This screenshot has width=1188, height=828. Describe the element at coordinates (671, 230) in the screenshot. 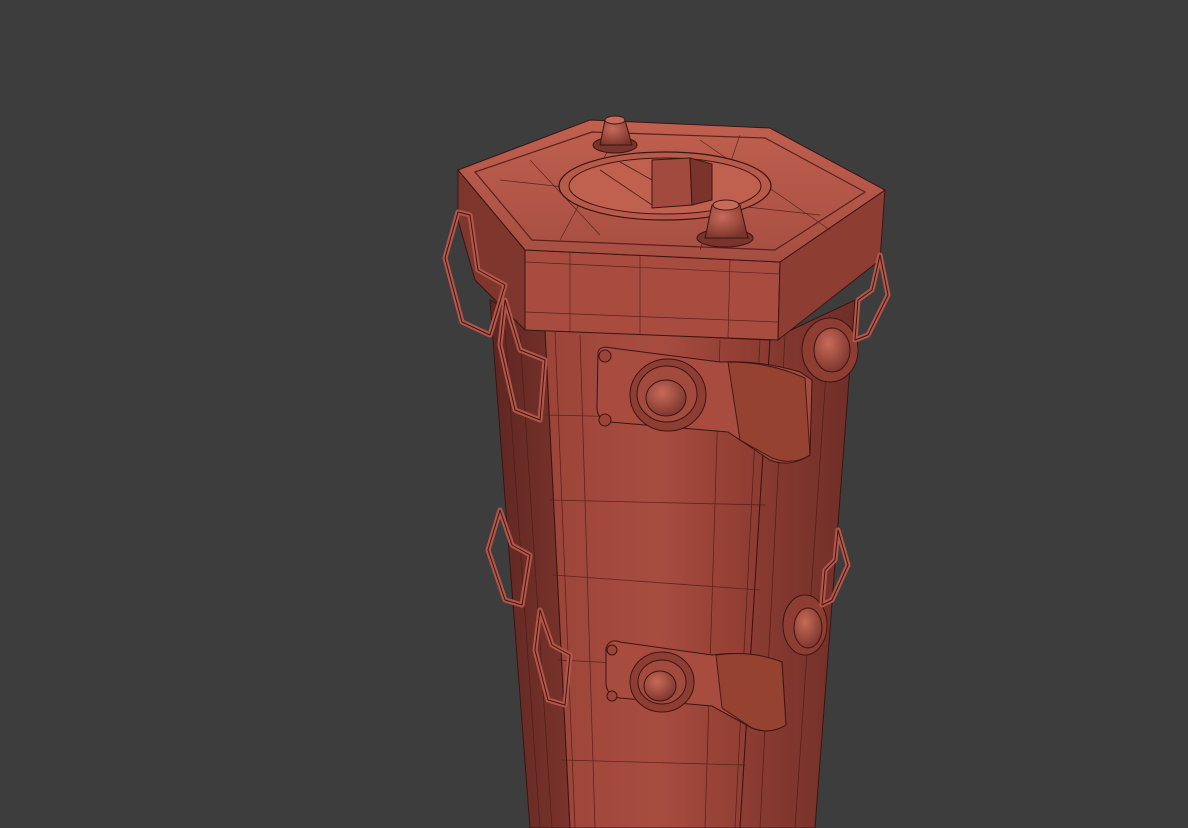

I see `cap-block` at that location.